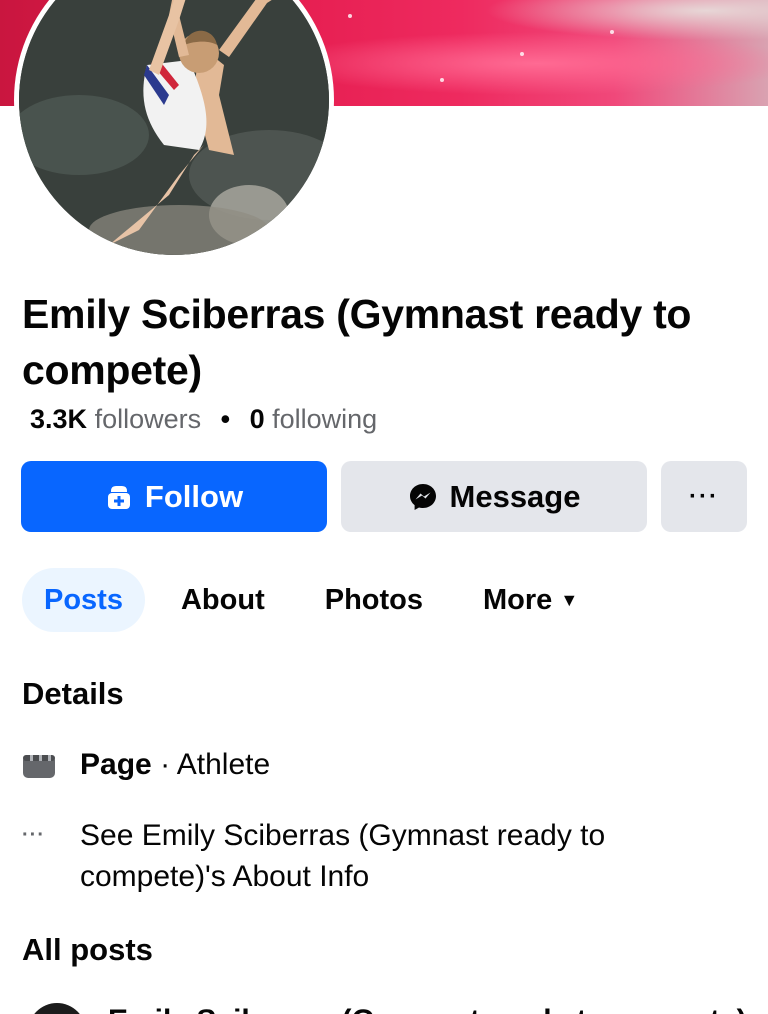  Describe the element at coordinates (223, 764) in the screenshot. I see `page-category: Athlete` at that location.